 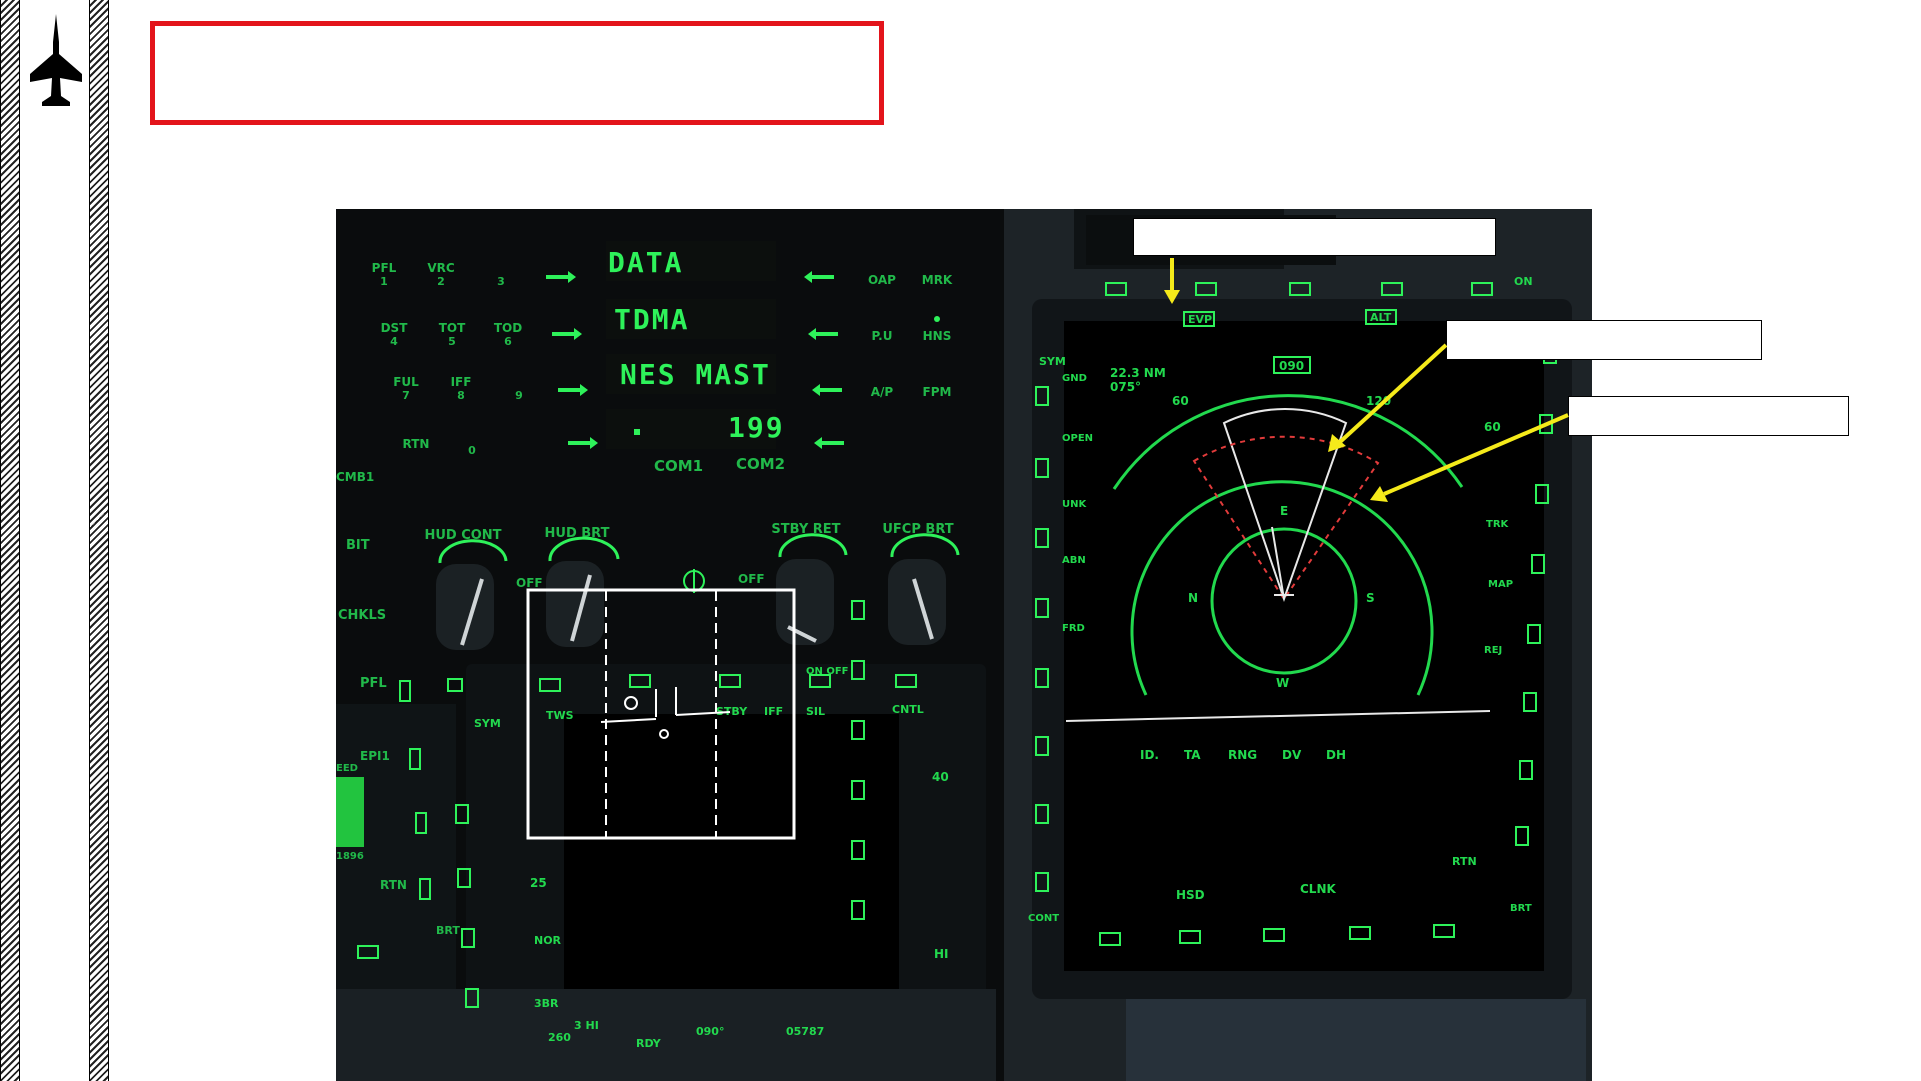 I want to click on arrow-mid, so click(x=1393, y=393).